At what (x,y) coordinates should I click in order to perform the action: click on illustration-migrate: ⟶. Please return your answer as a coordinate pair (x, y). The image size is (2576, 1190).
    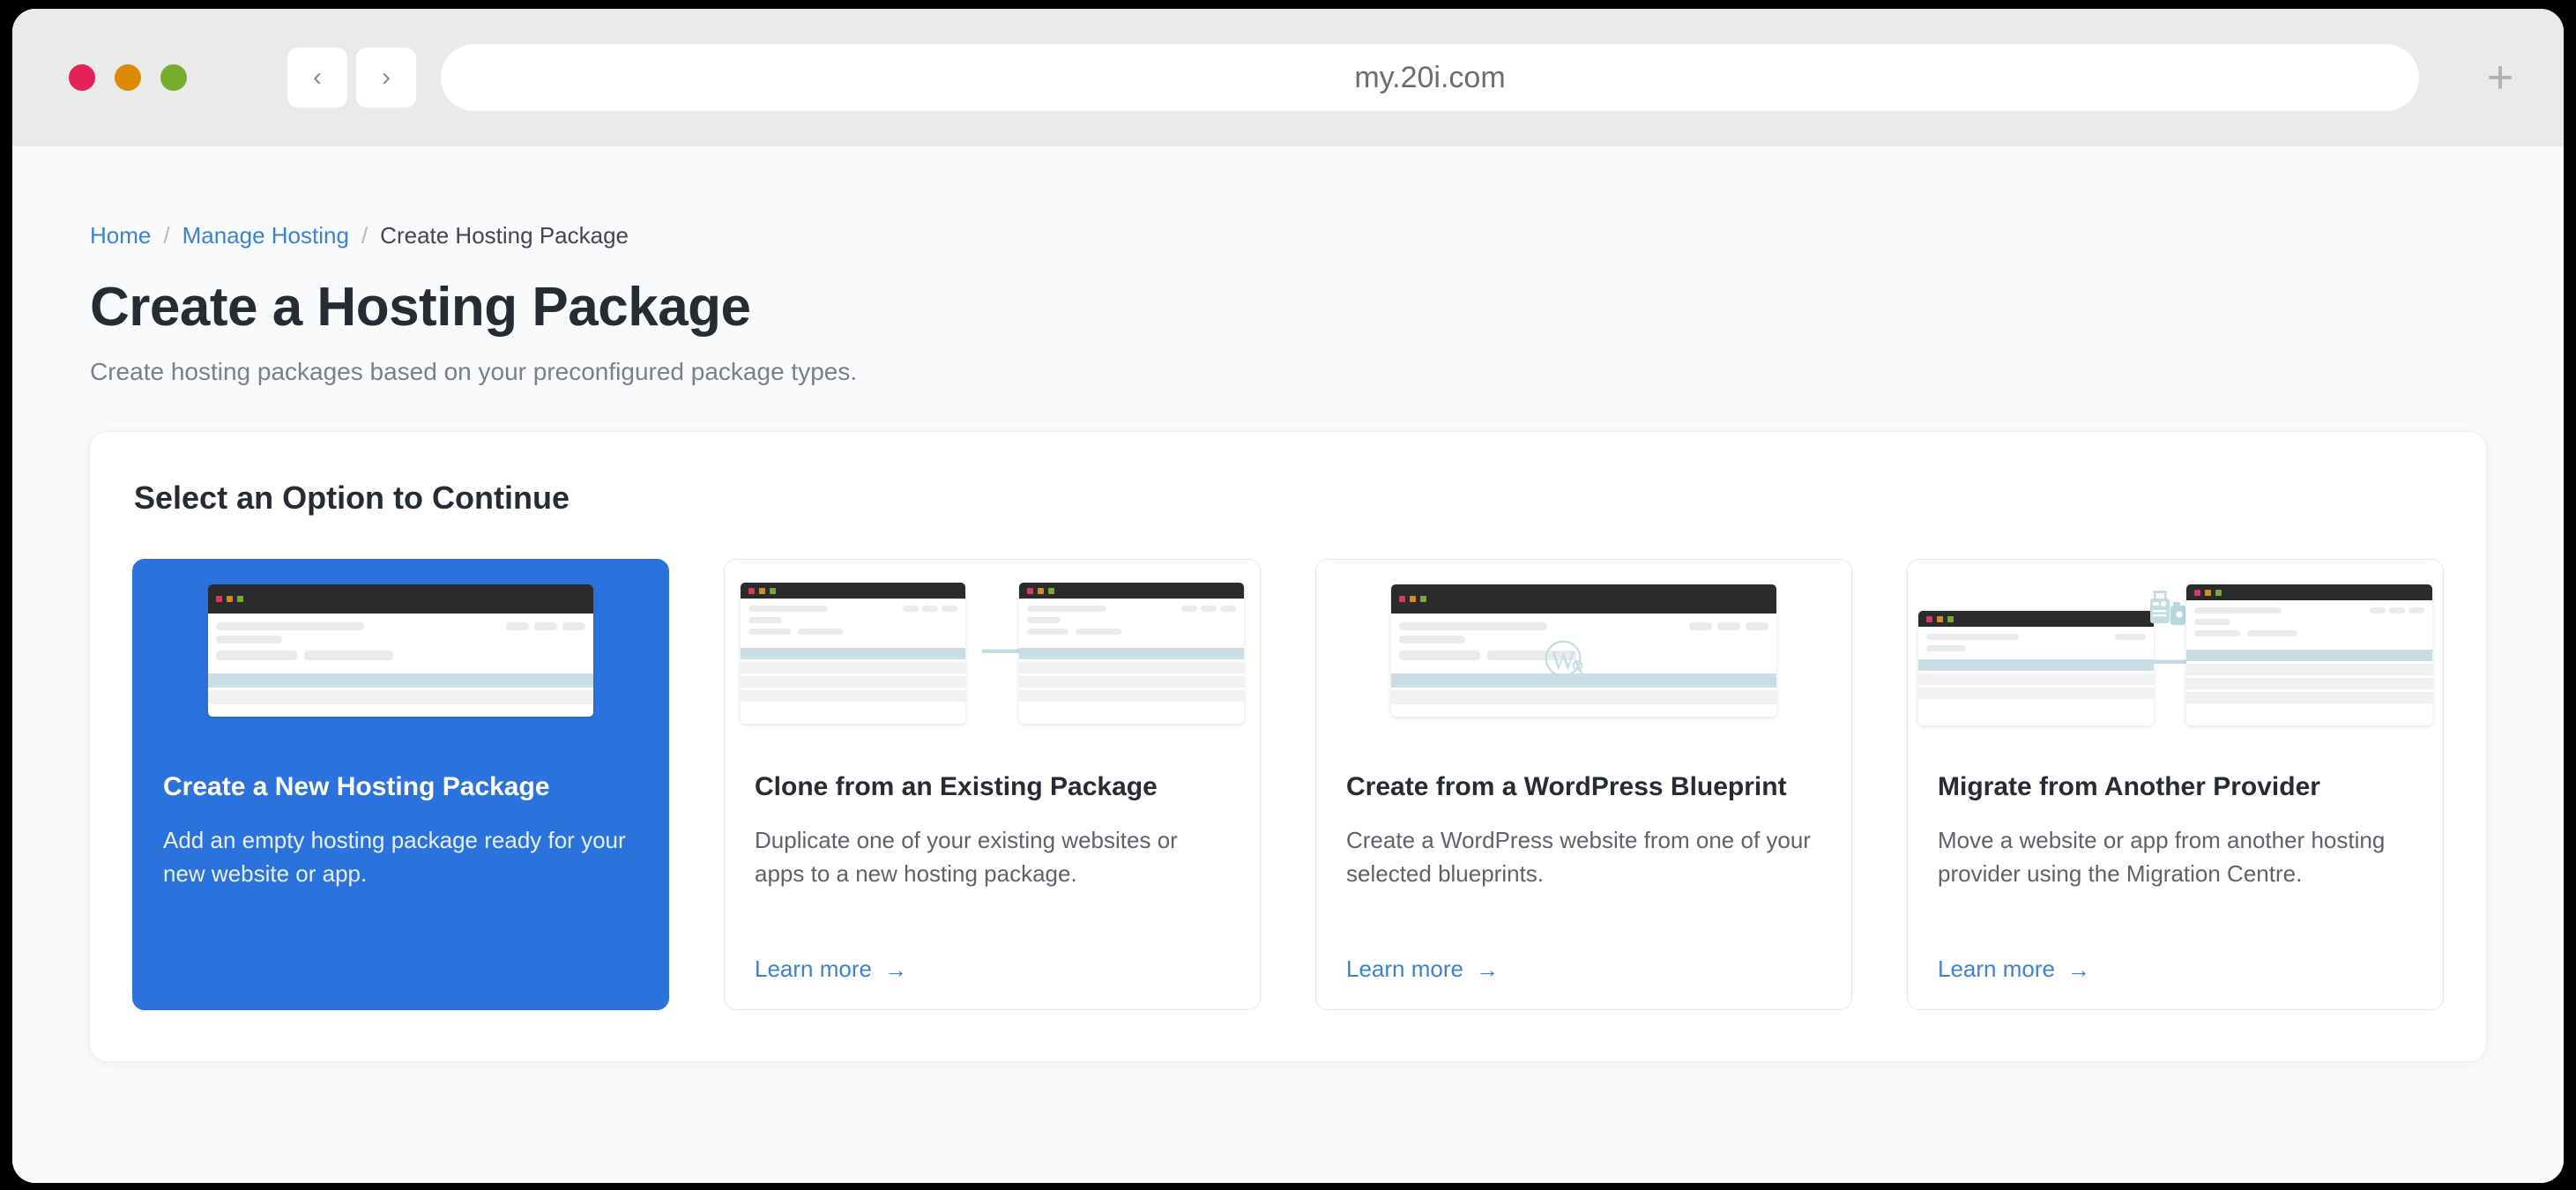
    Looking at the image, I should click on (2175, 659).